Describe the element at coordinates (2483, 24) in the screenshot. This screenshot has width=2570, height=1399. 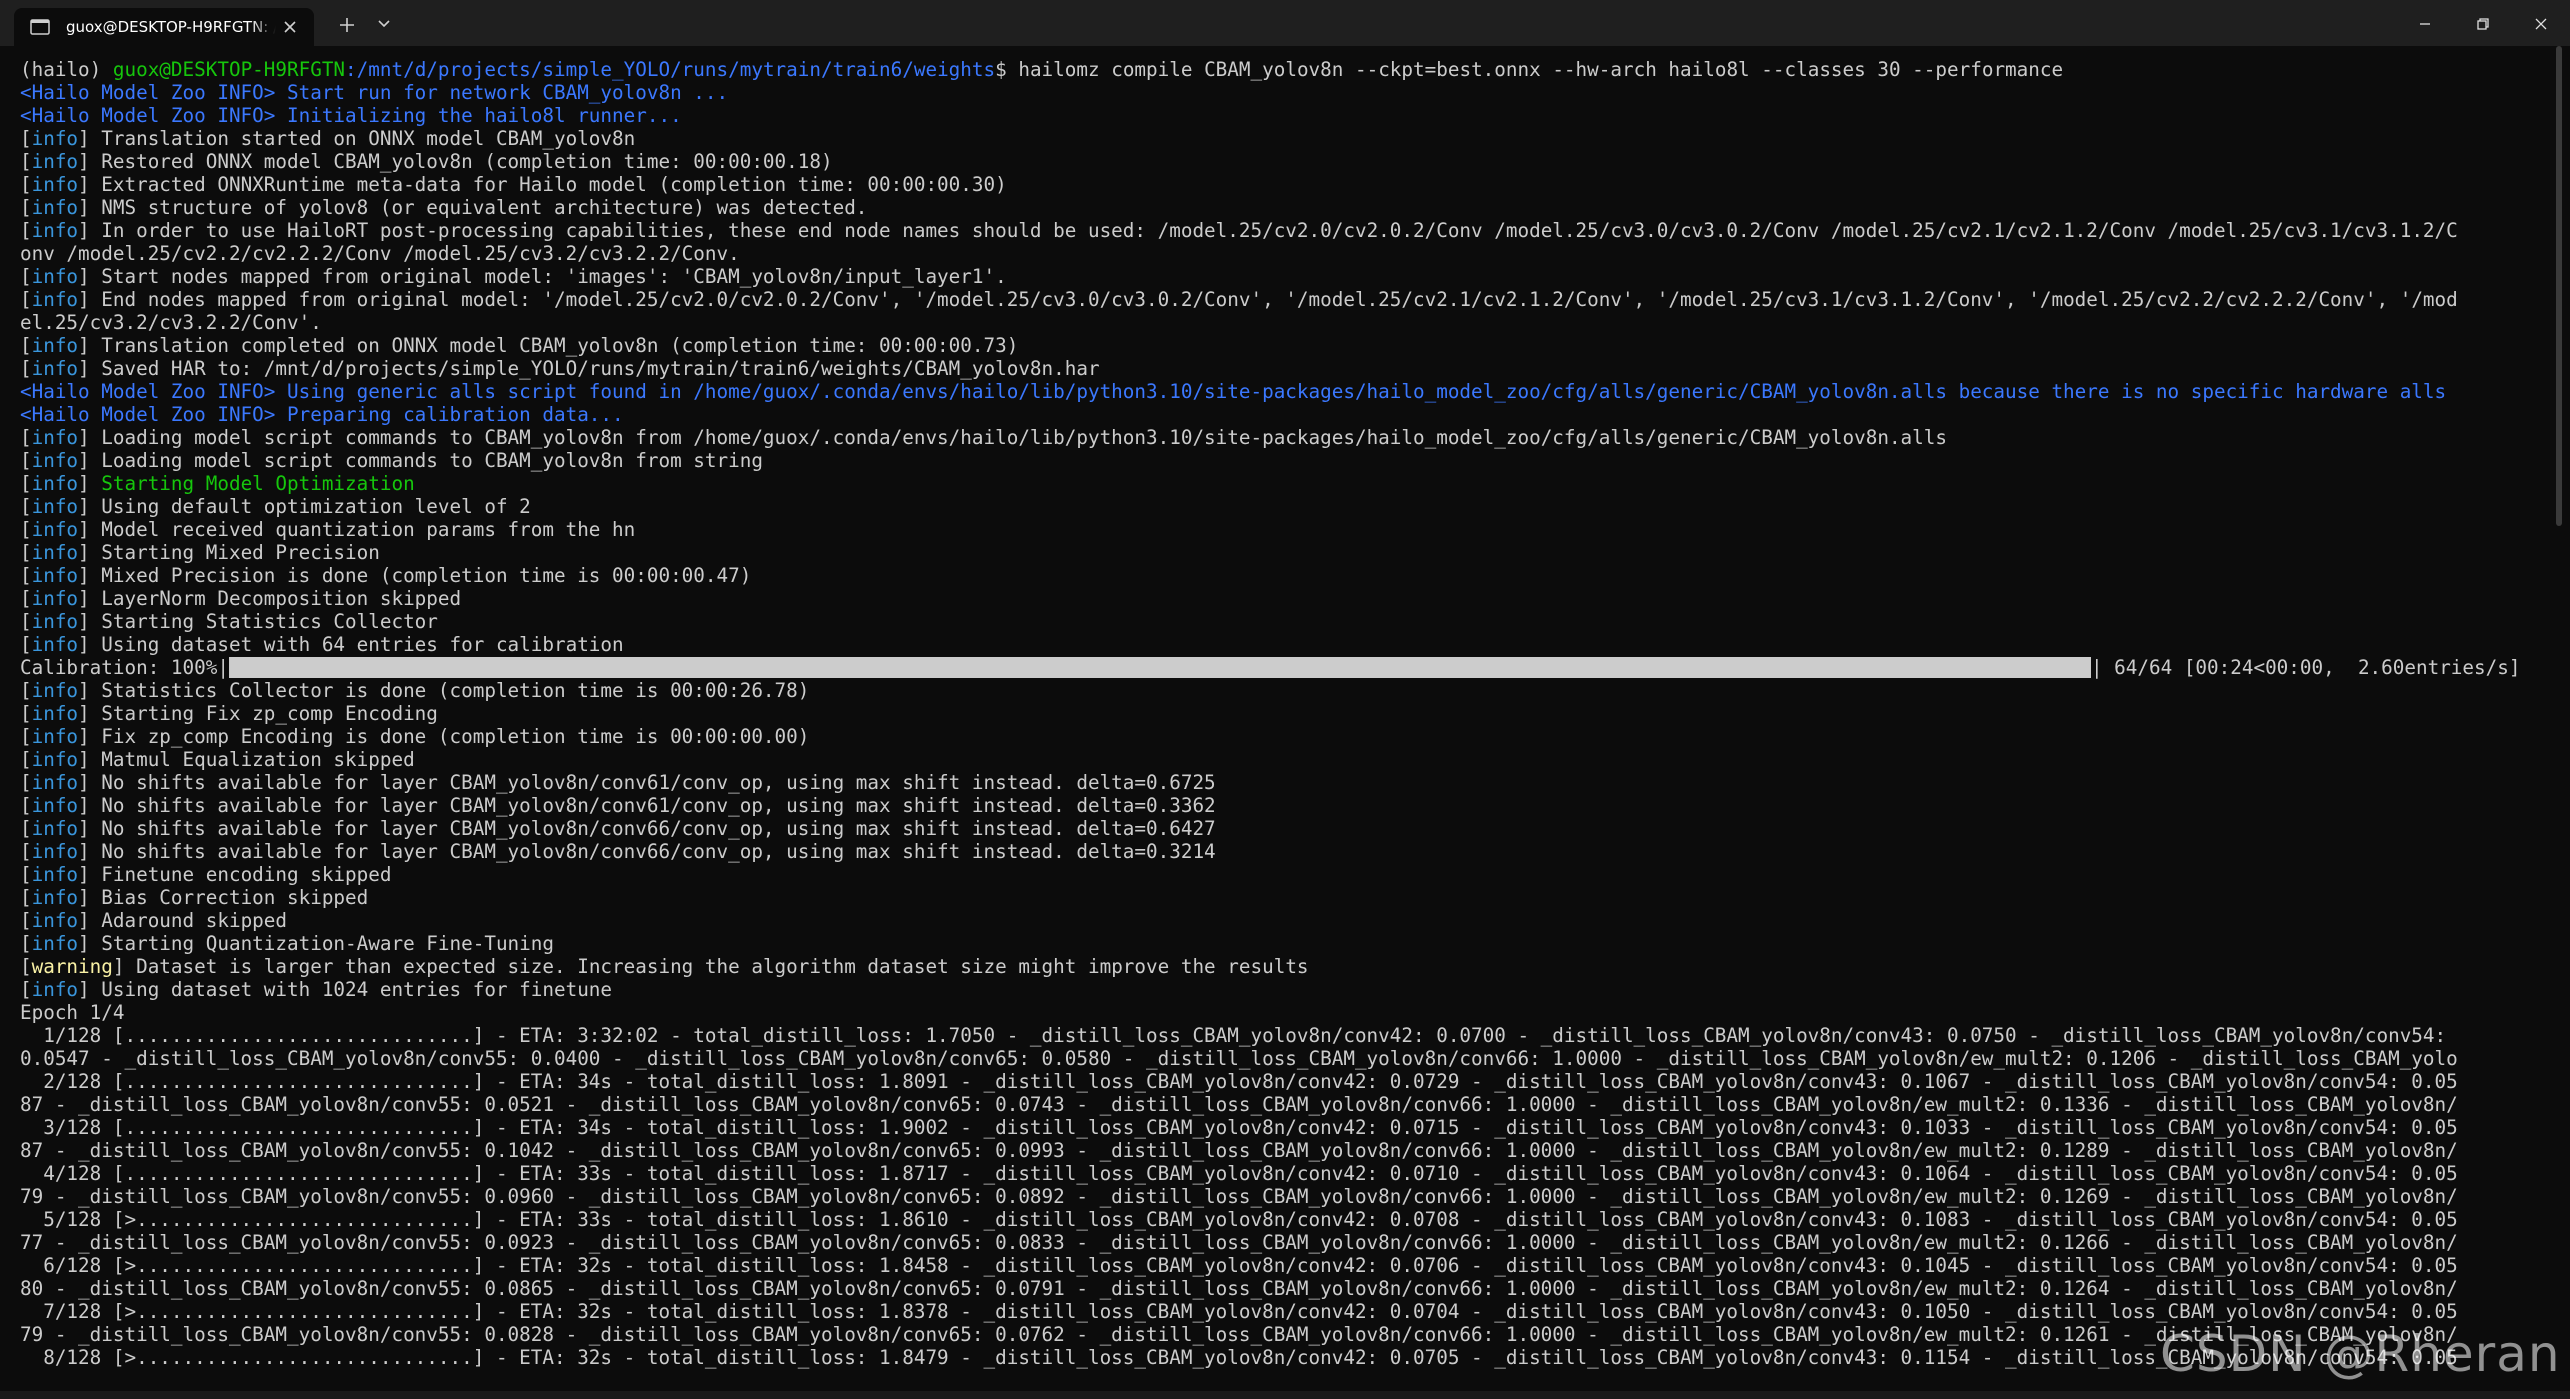
I see `restore-icon` at that location.